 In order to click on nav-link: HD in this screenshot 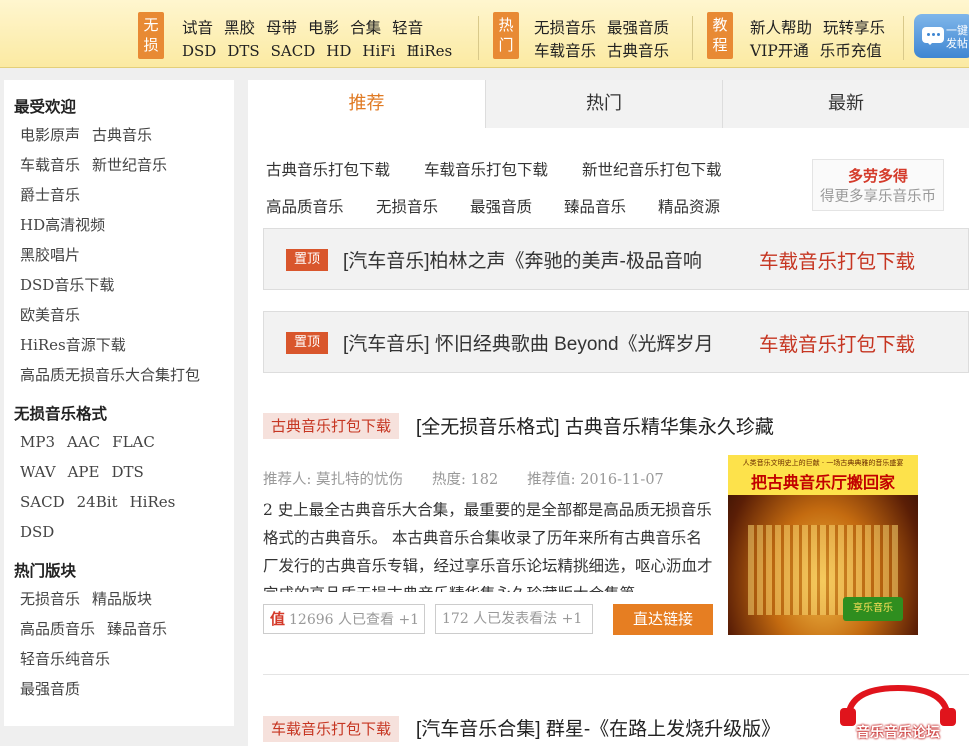, I will do `click(338, 51)`.